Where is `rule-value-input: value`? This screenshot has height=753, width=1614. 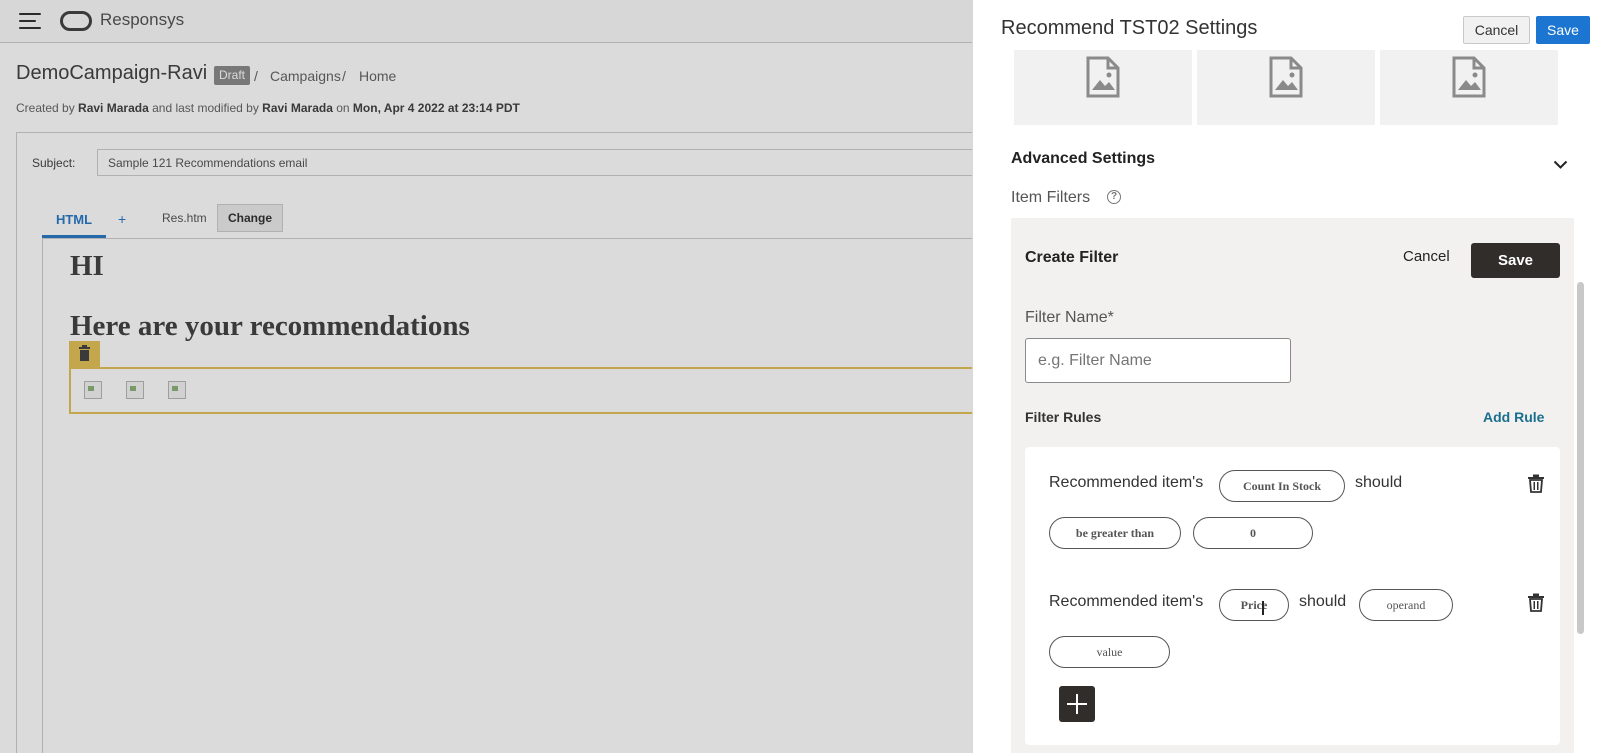
rule-value-input: value is located at coordinates (1109, 652).